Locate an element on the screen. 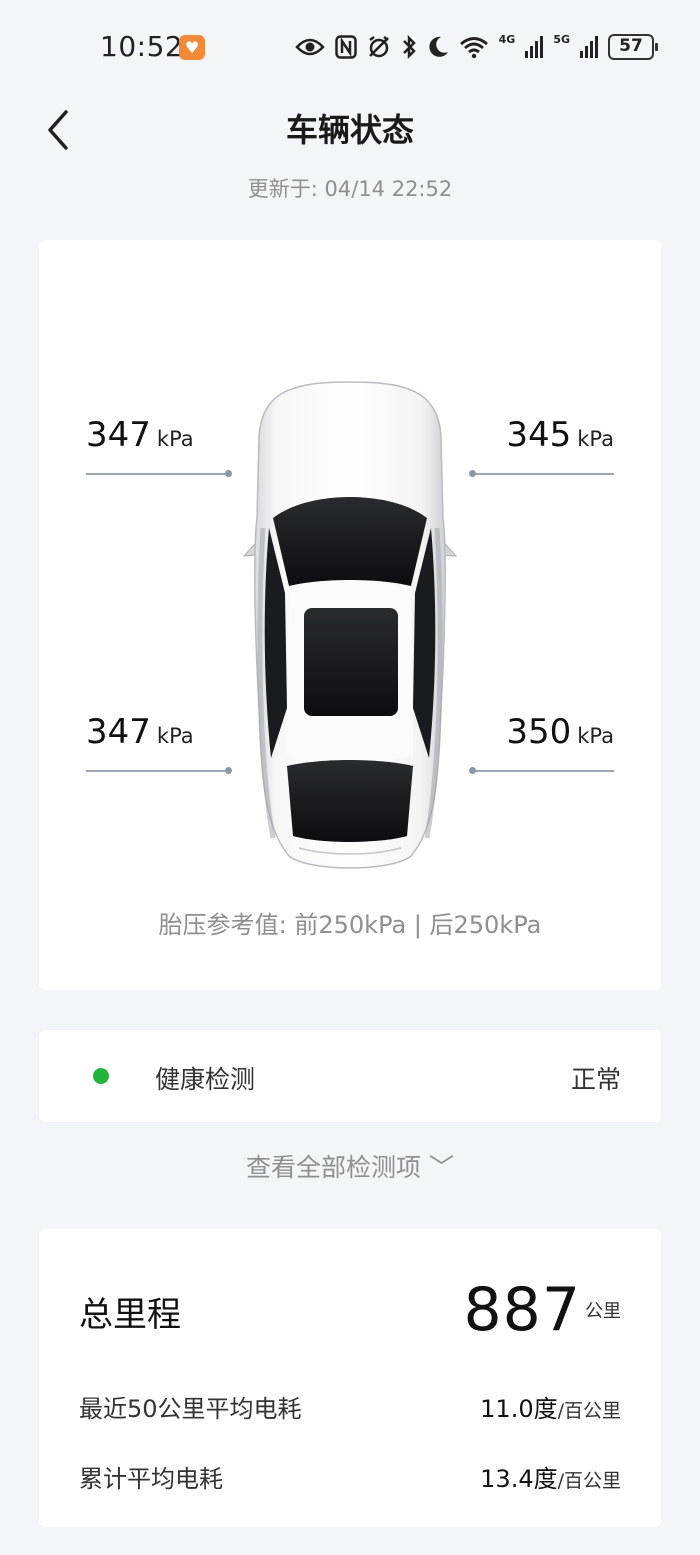  total-mileage-value: 887 is located at coordinates (522, 1310).